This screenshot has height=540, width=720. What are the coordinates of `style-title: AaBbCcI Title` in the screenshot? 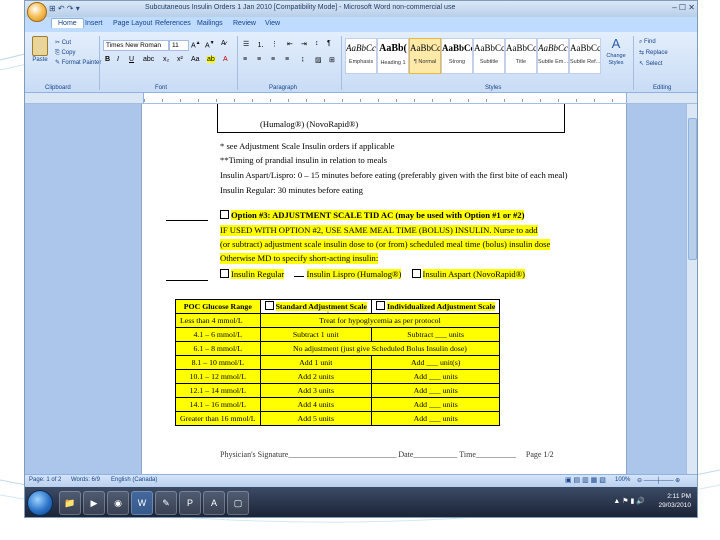 It's located at (521, 56).